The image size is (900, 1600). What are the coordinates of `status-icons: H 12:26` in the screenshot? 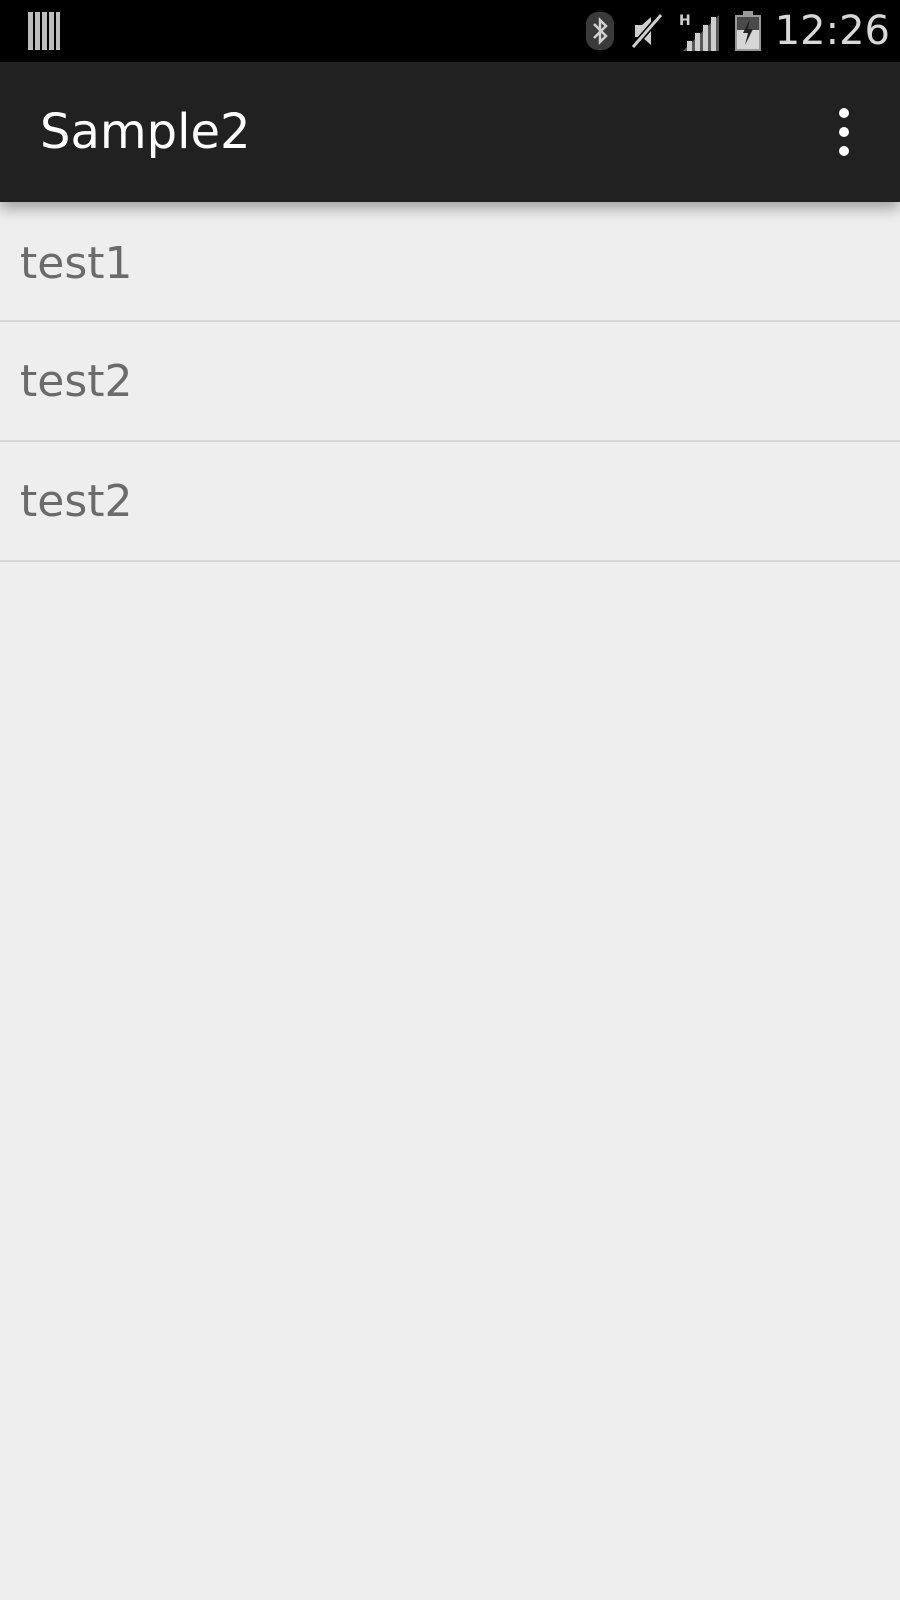 It's located at (737, 31).